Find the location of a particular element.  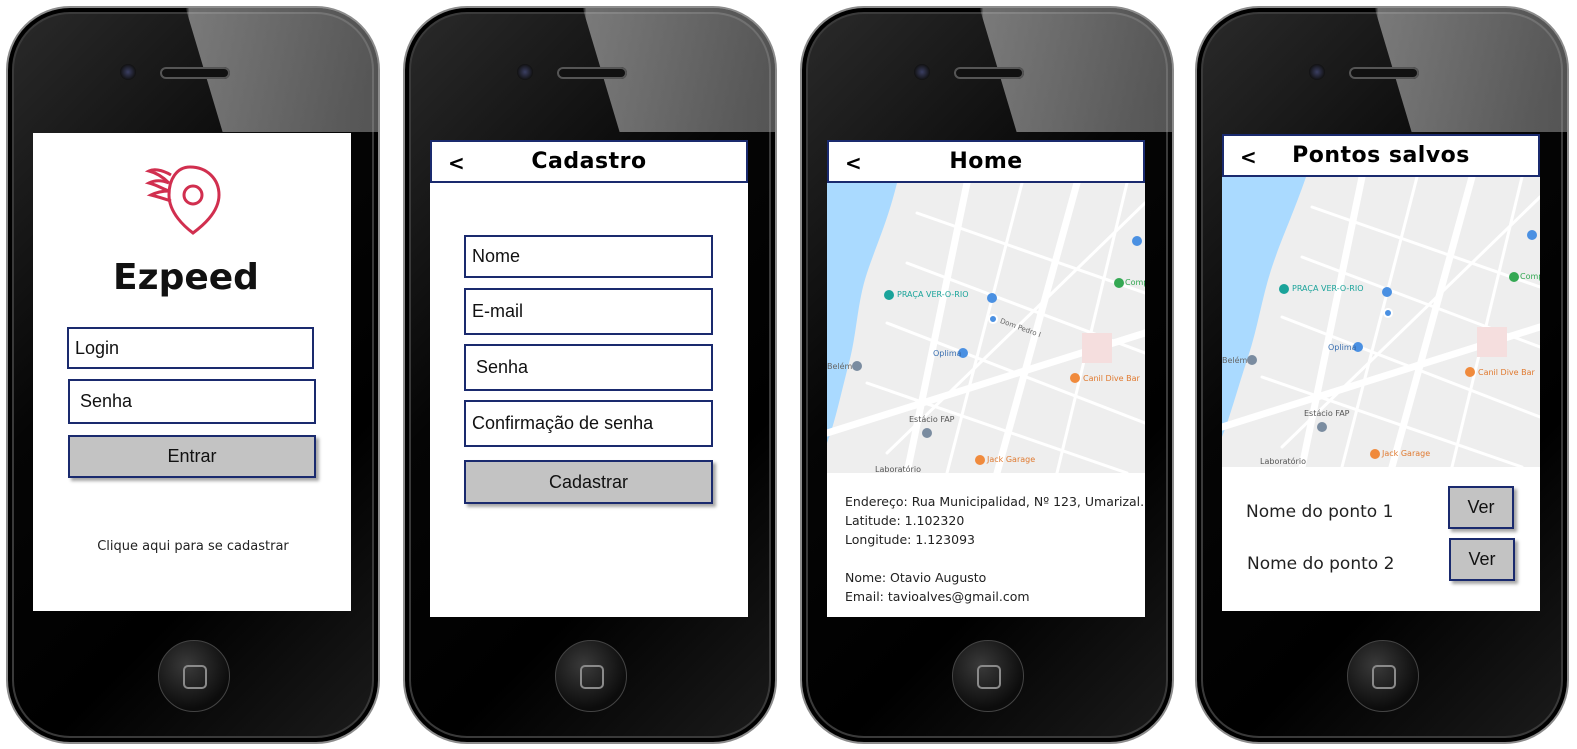

login-input: Login is located at coordinates (190, 348).